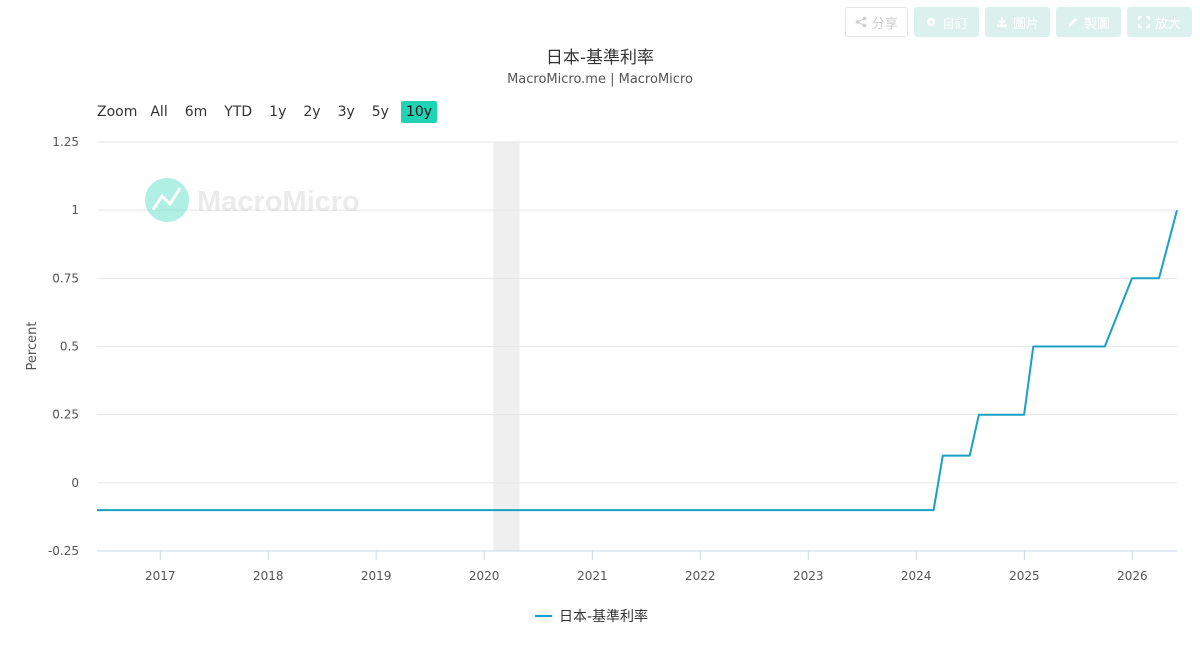 The width and height of the screenshot is (1200, 649). I want to click on watermark-text: MacroMicro, so click(278, 202).